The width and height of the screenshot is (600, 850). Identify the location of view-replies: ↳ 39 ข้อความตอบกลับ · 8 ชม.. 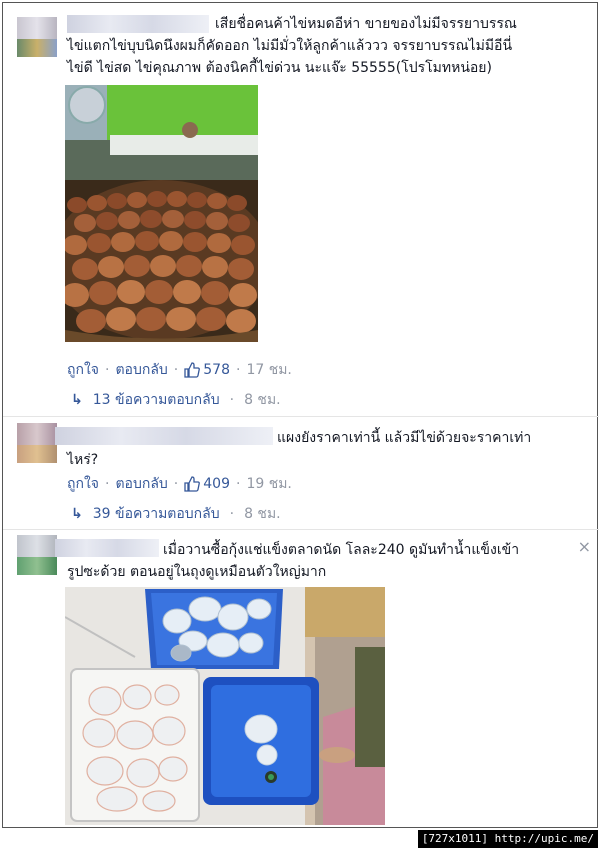
(176, 514).